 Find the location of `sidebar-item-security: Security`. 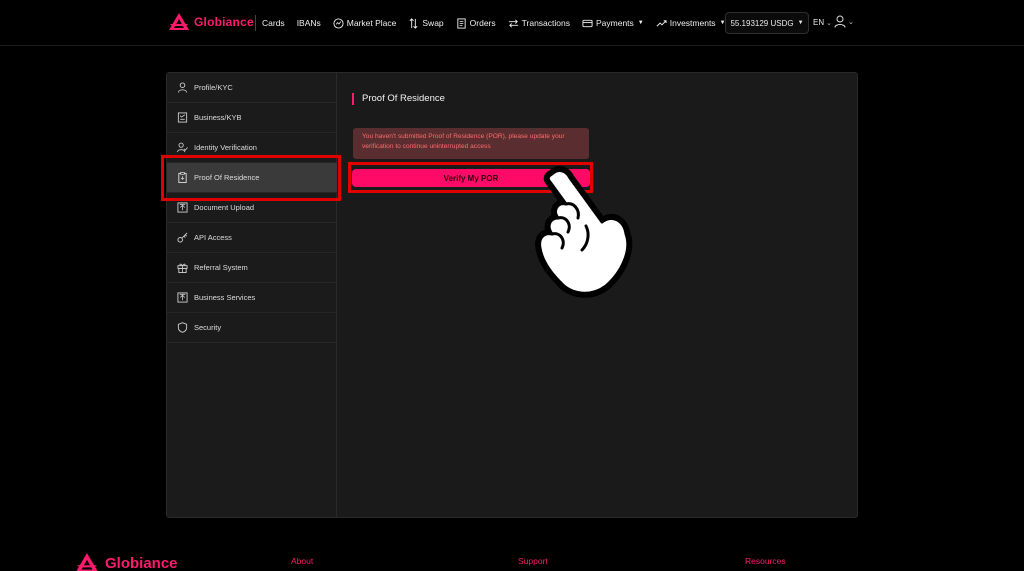

sidebar-item-security: Security is located at coordinates (252, 328).